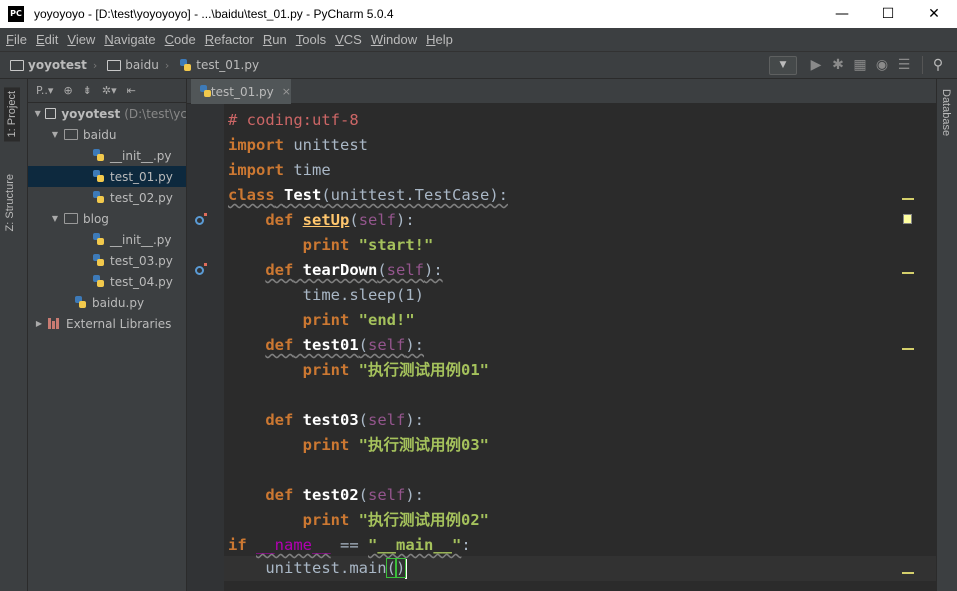  What do you see at coordinates (395, 445) in the screenshot?
I see `code-line: print "执行测试用例03"` at bounding box center [395, 445].